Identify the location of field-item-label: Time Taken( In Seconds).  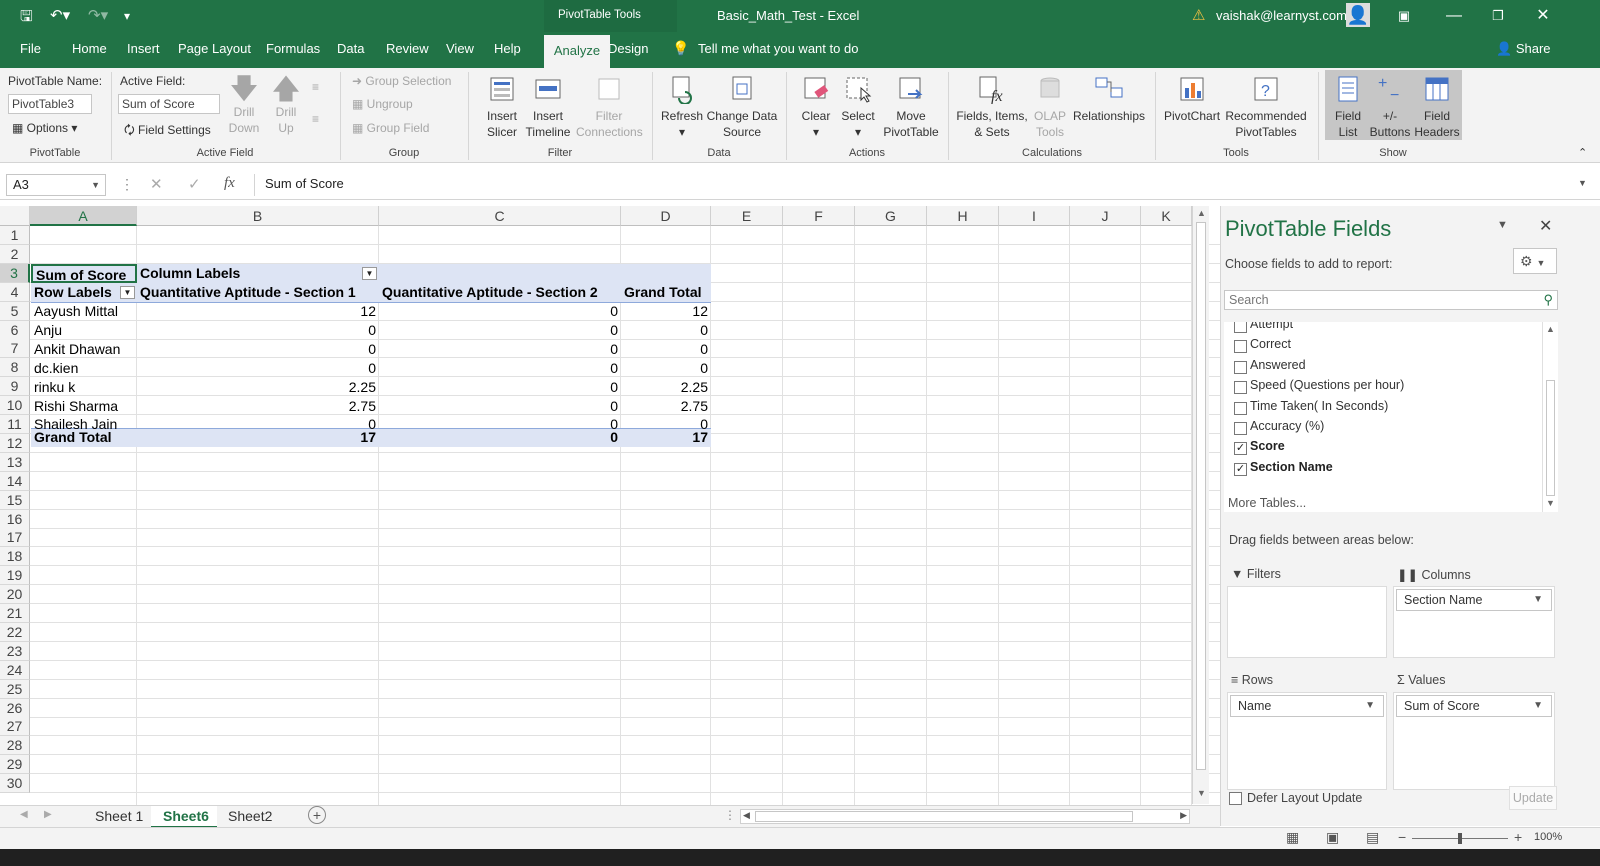
(1319, 406).